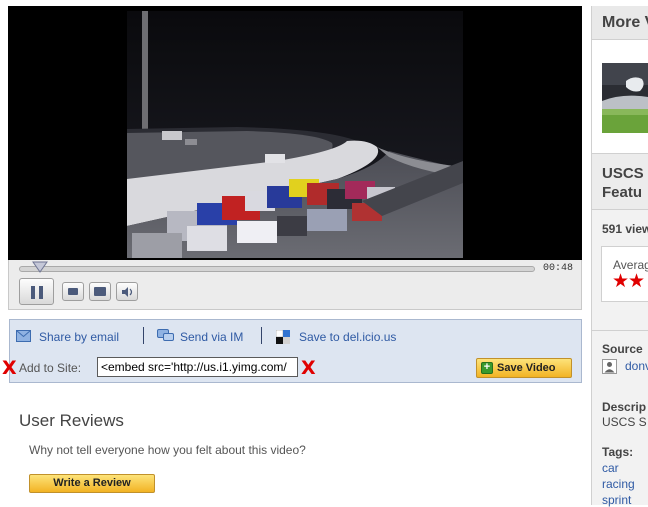  Describe the element at coordinates (71, 420) in the screenshot. I see `user-reviews-heading: User Reviews` at that location.